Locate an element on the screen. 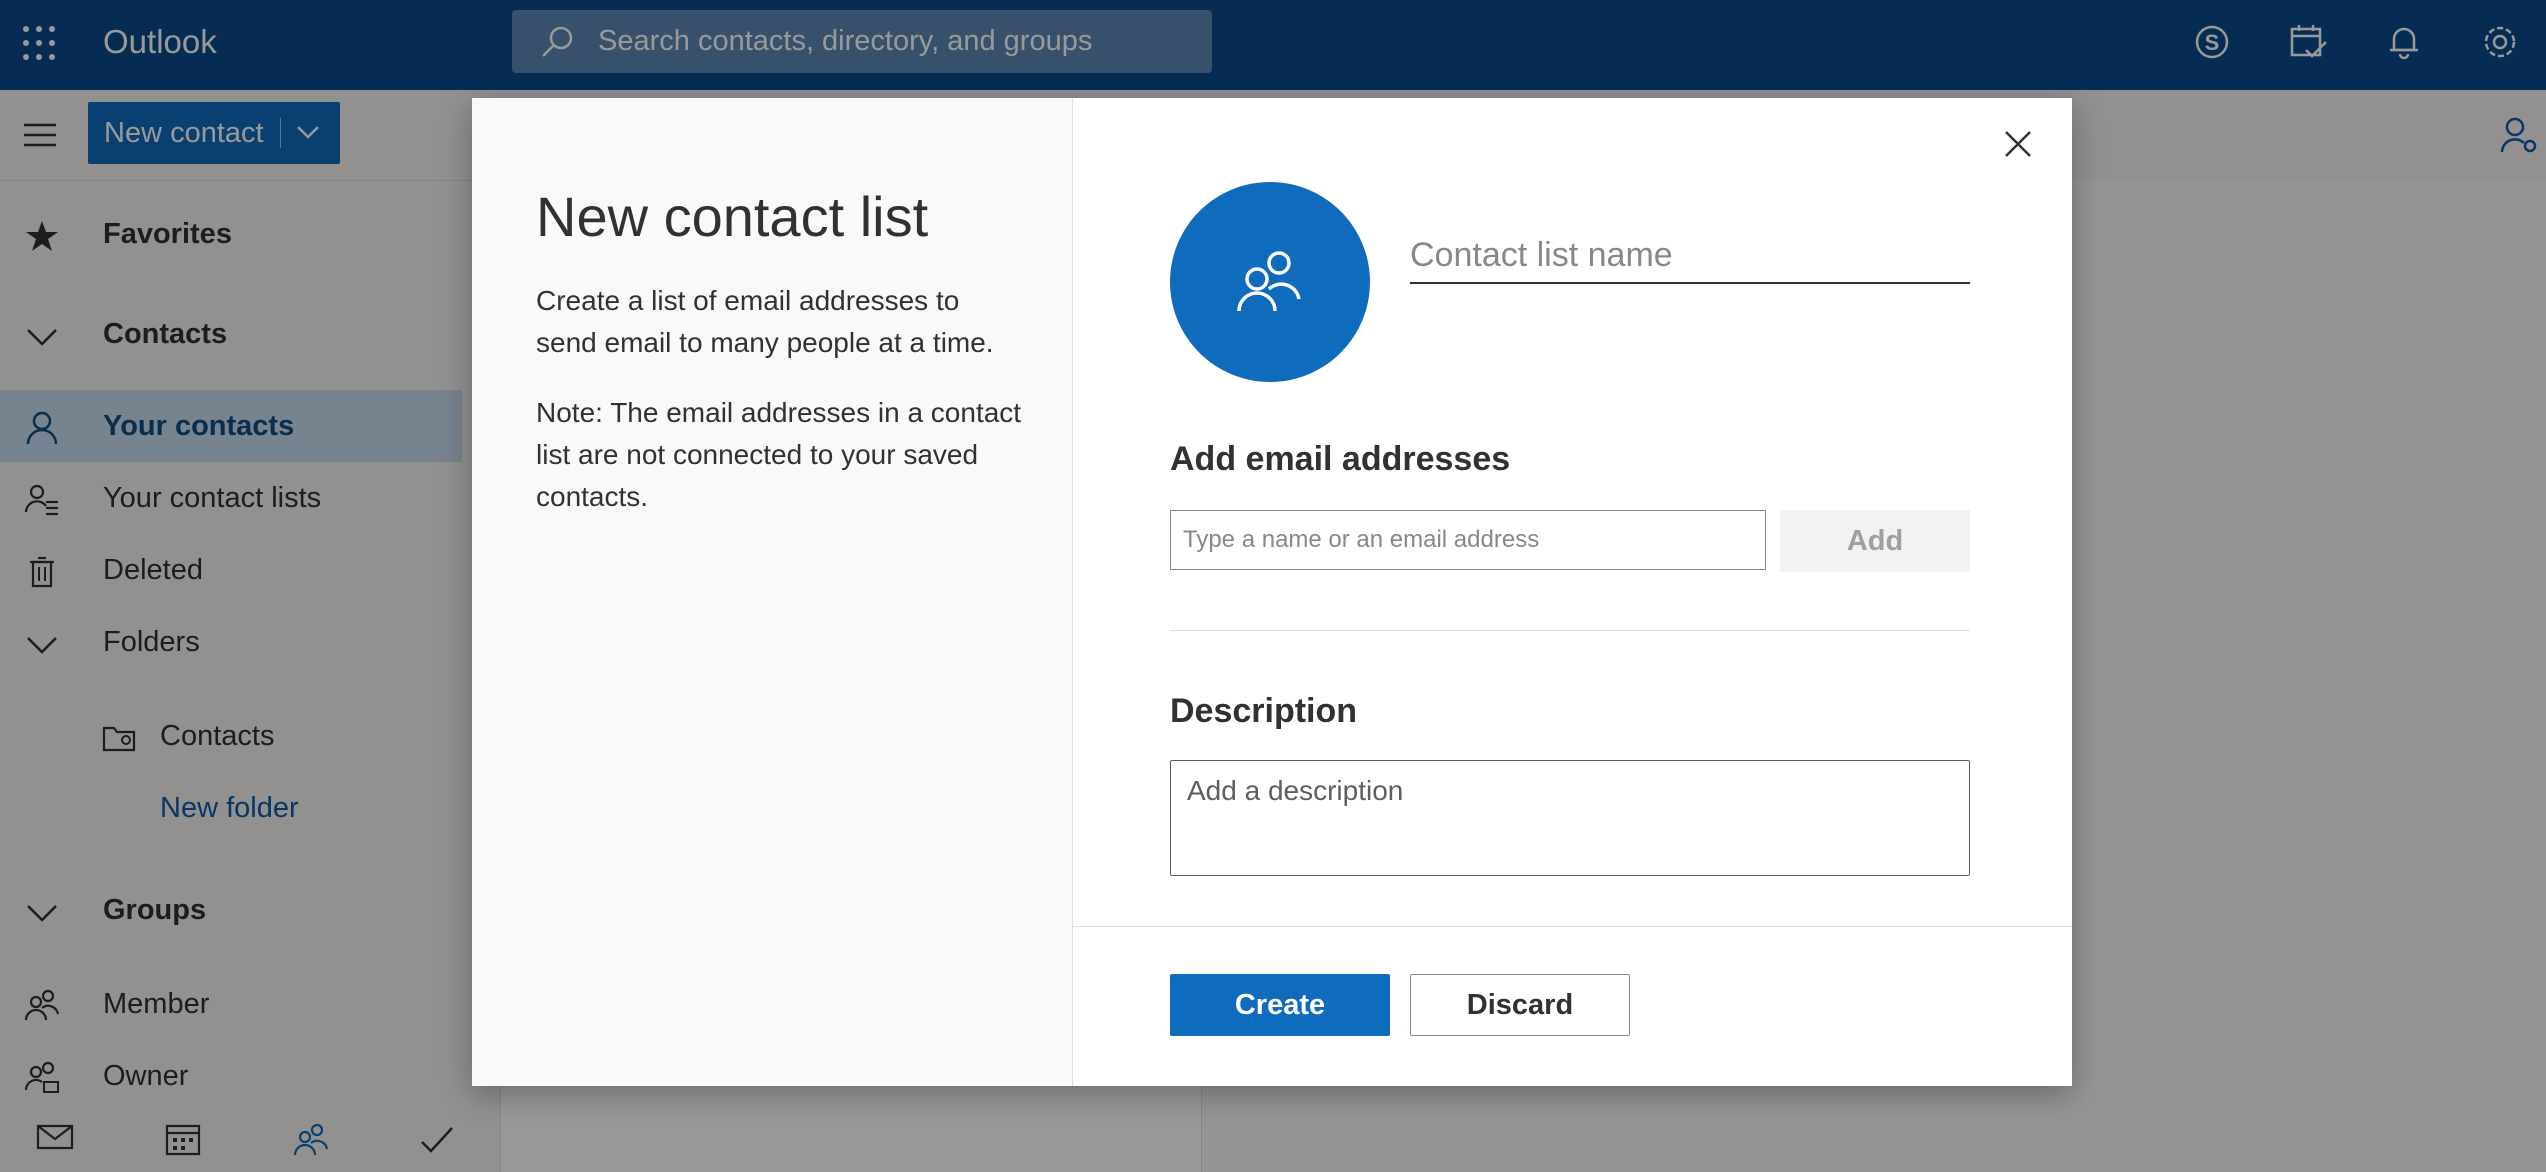 The image size is (2546, 1172). people-icon is located at coordinates (1269, 281).